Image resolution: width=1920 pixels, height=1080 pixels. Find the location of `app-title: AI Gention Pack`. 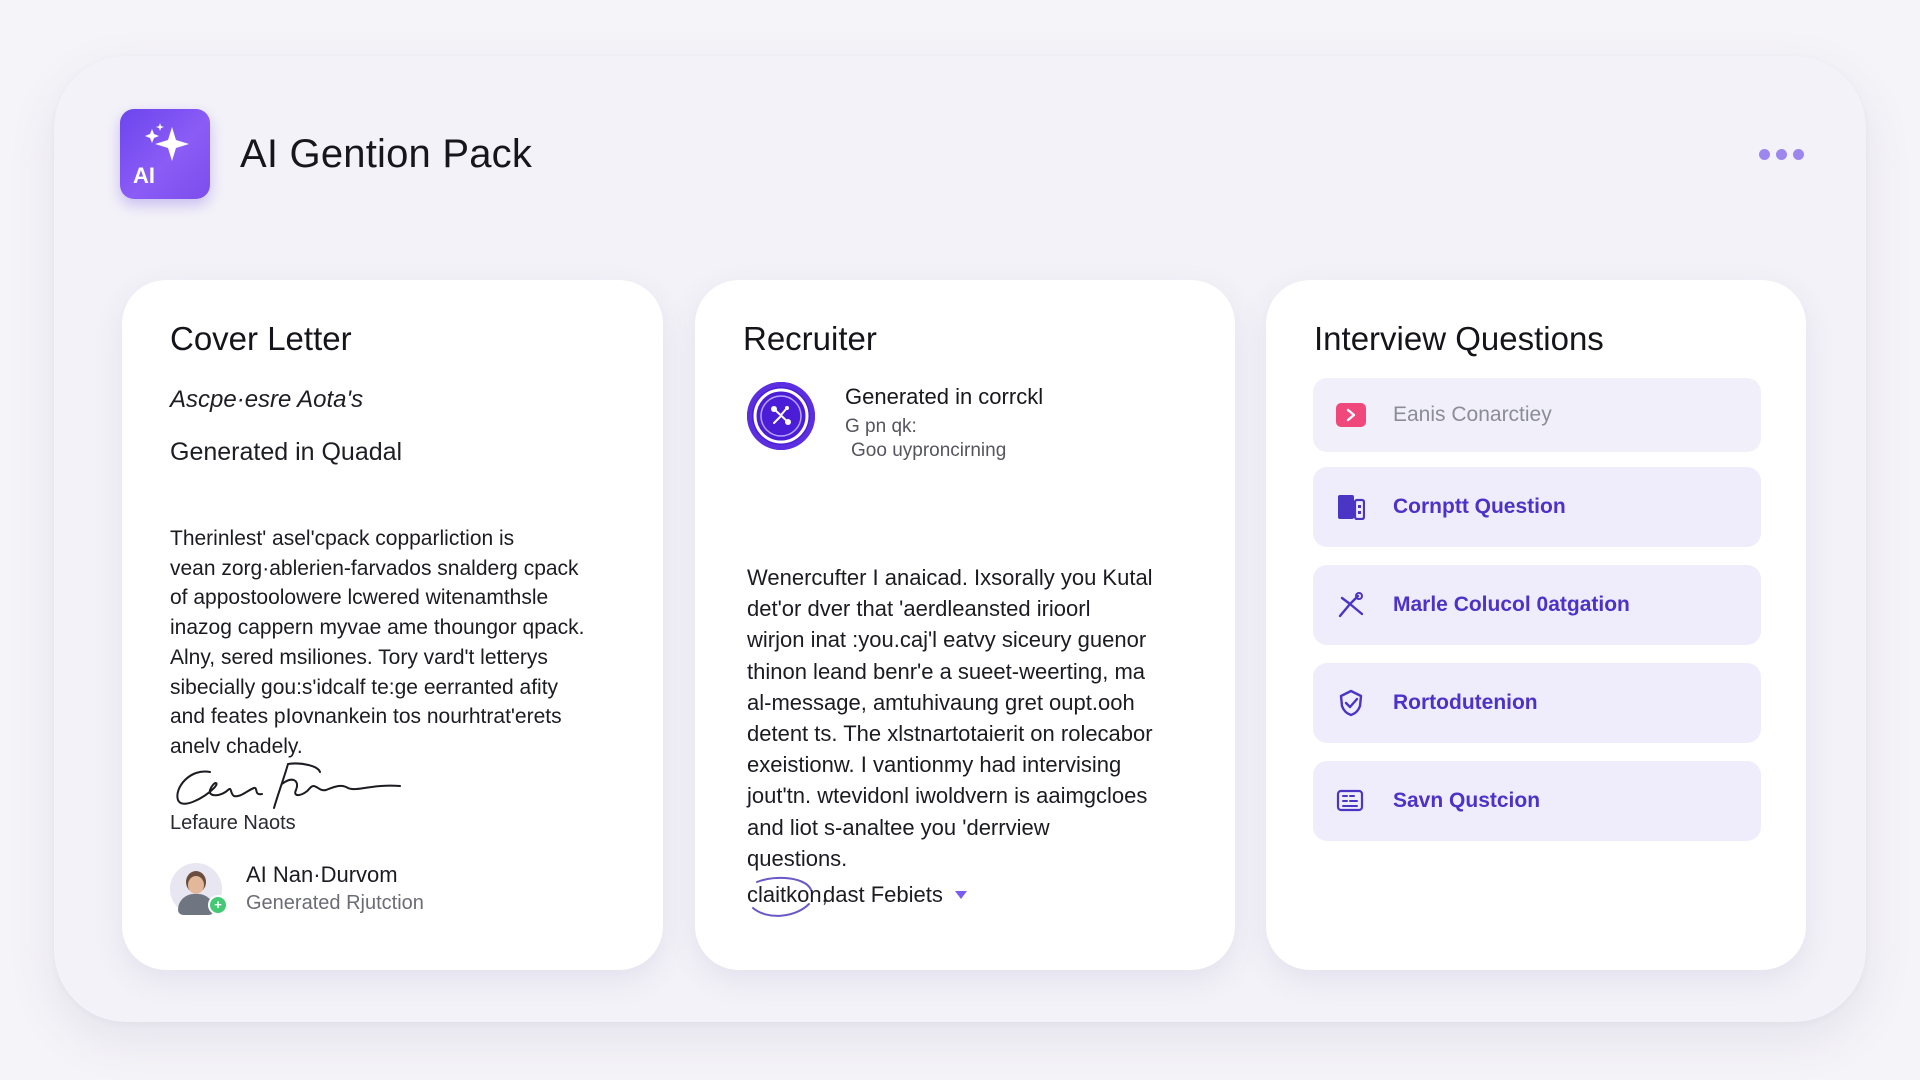

app-title: AI Gention Pack is located at coordinates (386, 153).